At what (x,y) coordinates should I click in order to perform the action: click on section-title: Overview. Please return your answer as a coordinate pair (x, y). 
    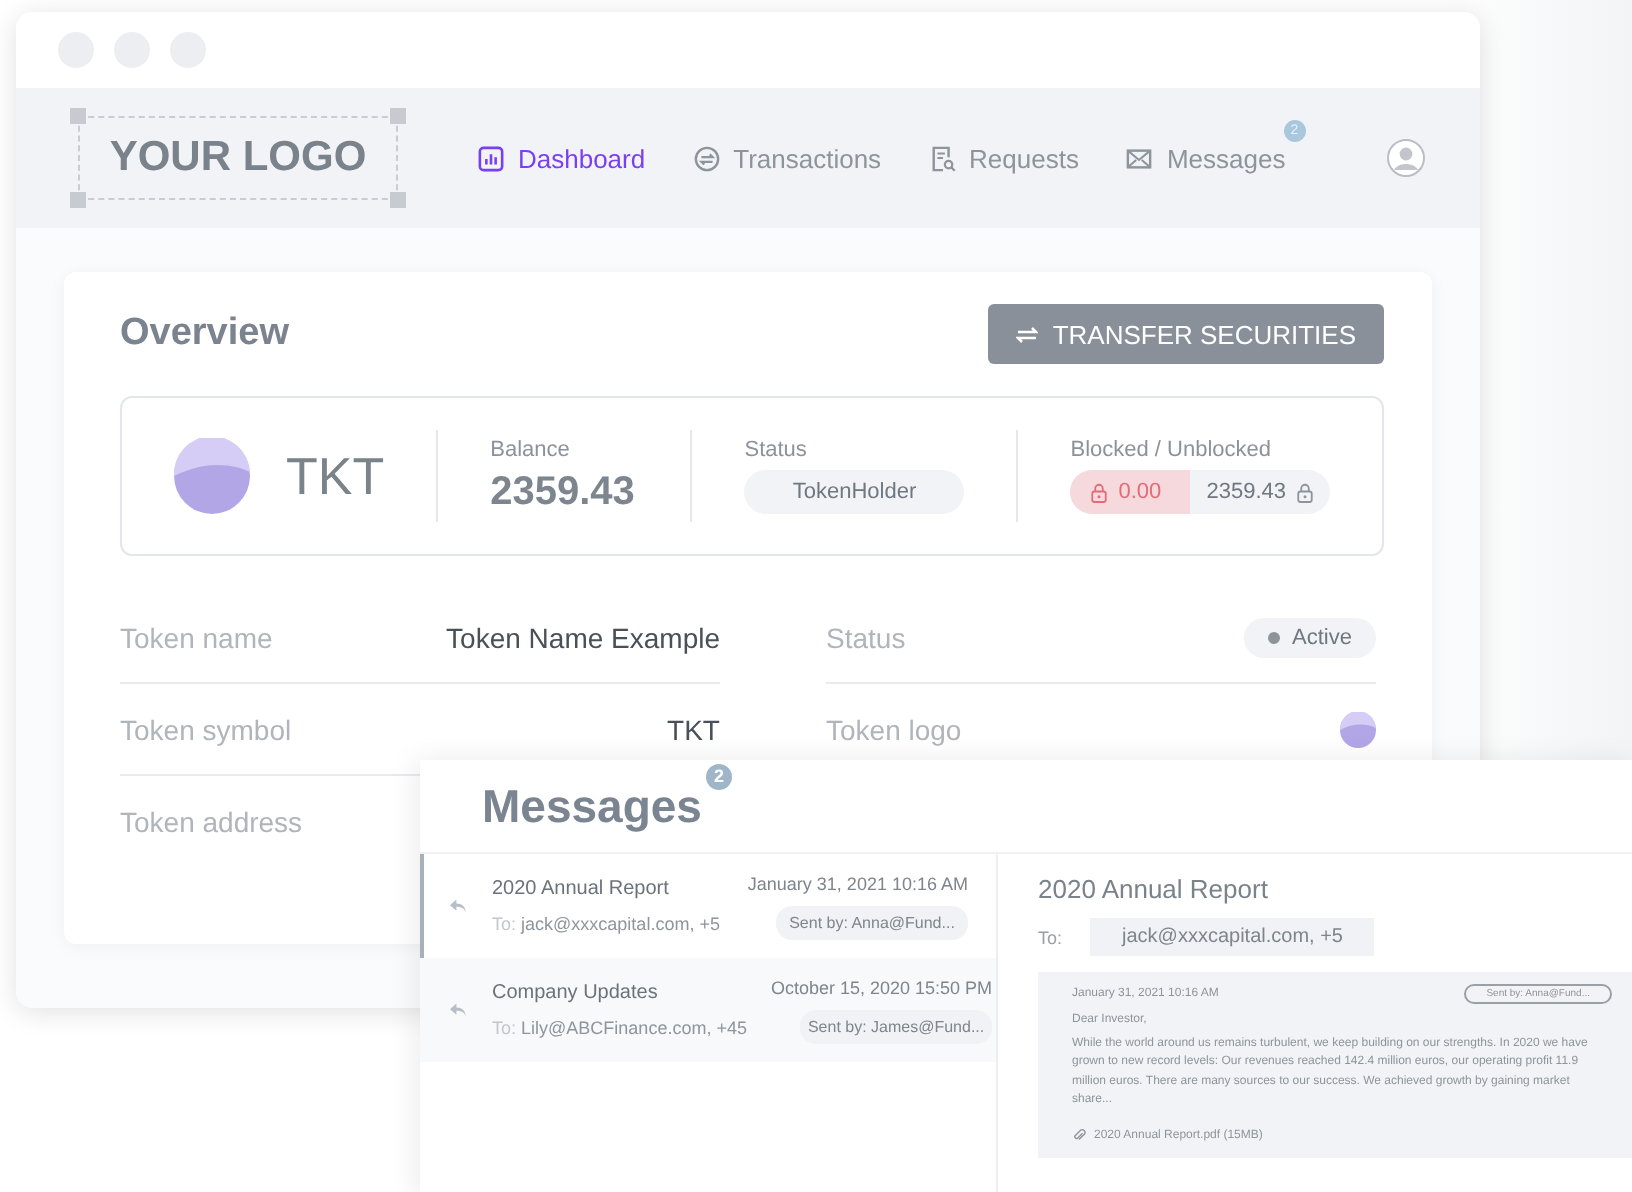
    Looking at the image, I should click on (204, 334).